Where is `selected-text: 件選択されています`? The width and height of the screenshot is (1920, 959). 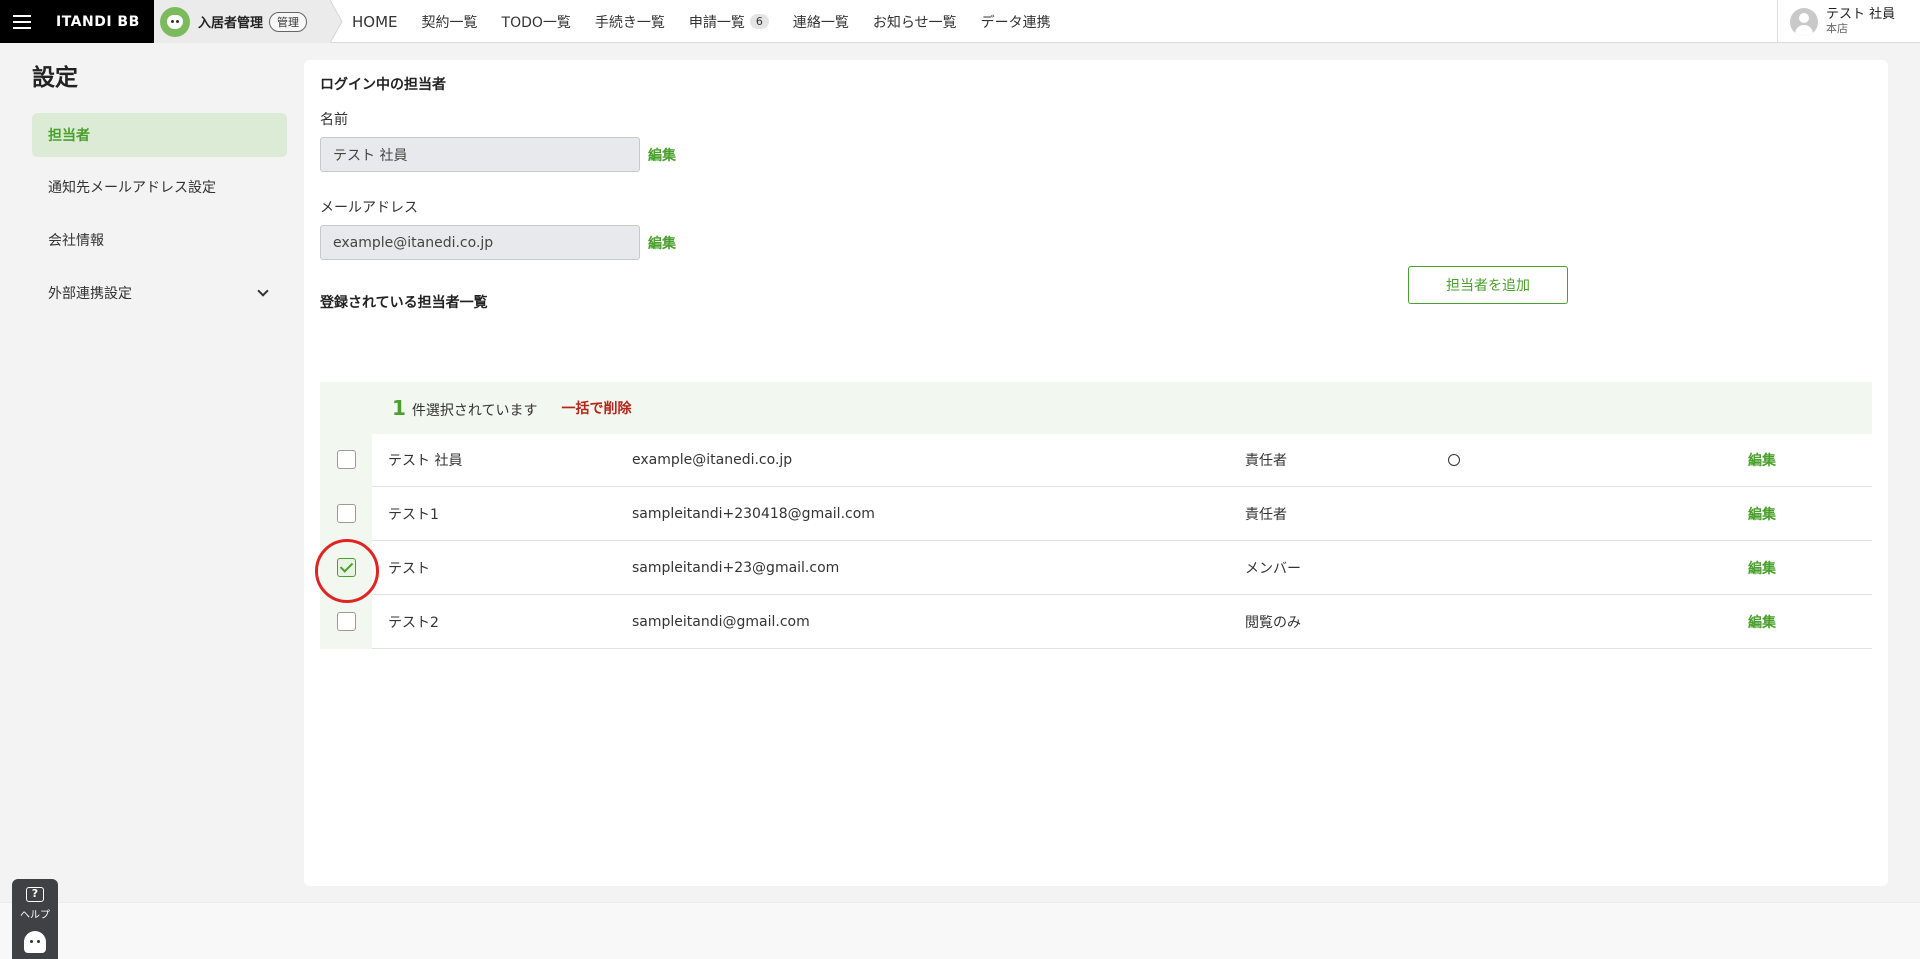 selected-text: 件選択されています is located at coordinates (474, 411).